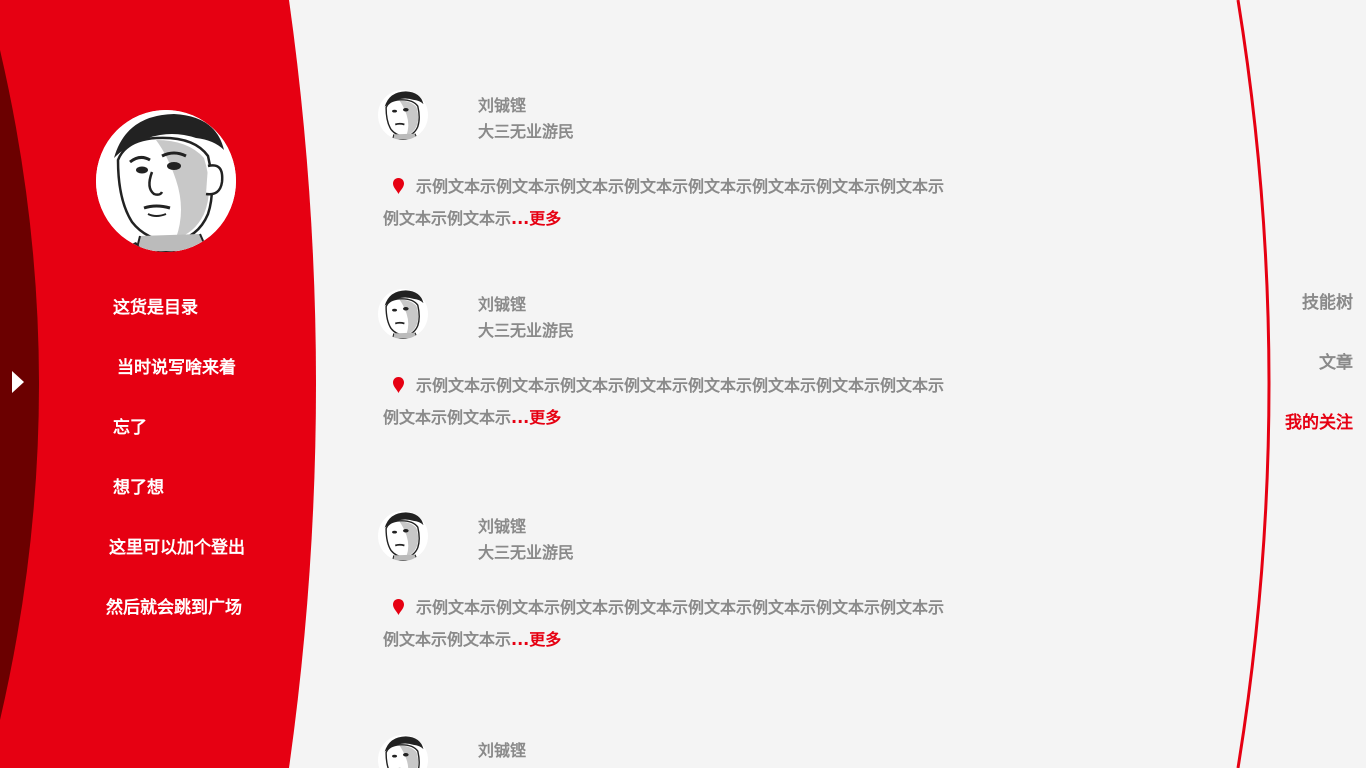  Describe the element at coordinates (1327, 300) in the screenshot. I see `nav-skill-tree: 技能树` at that location.